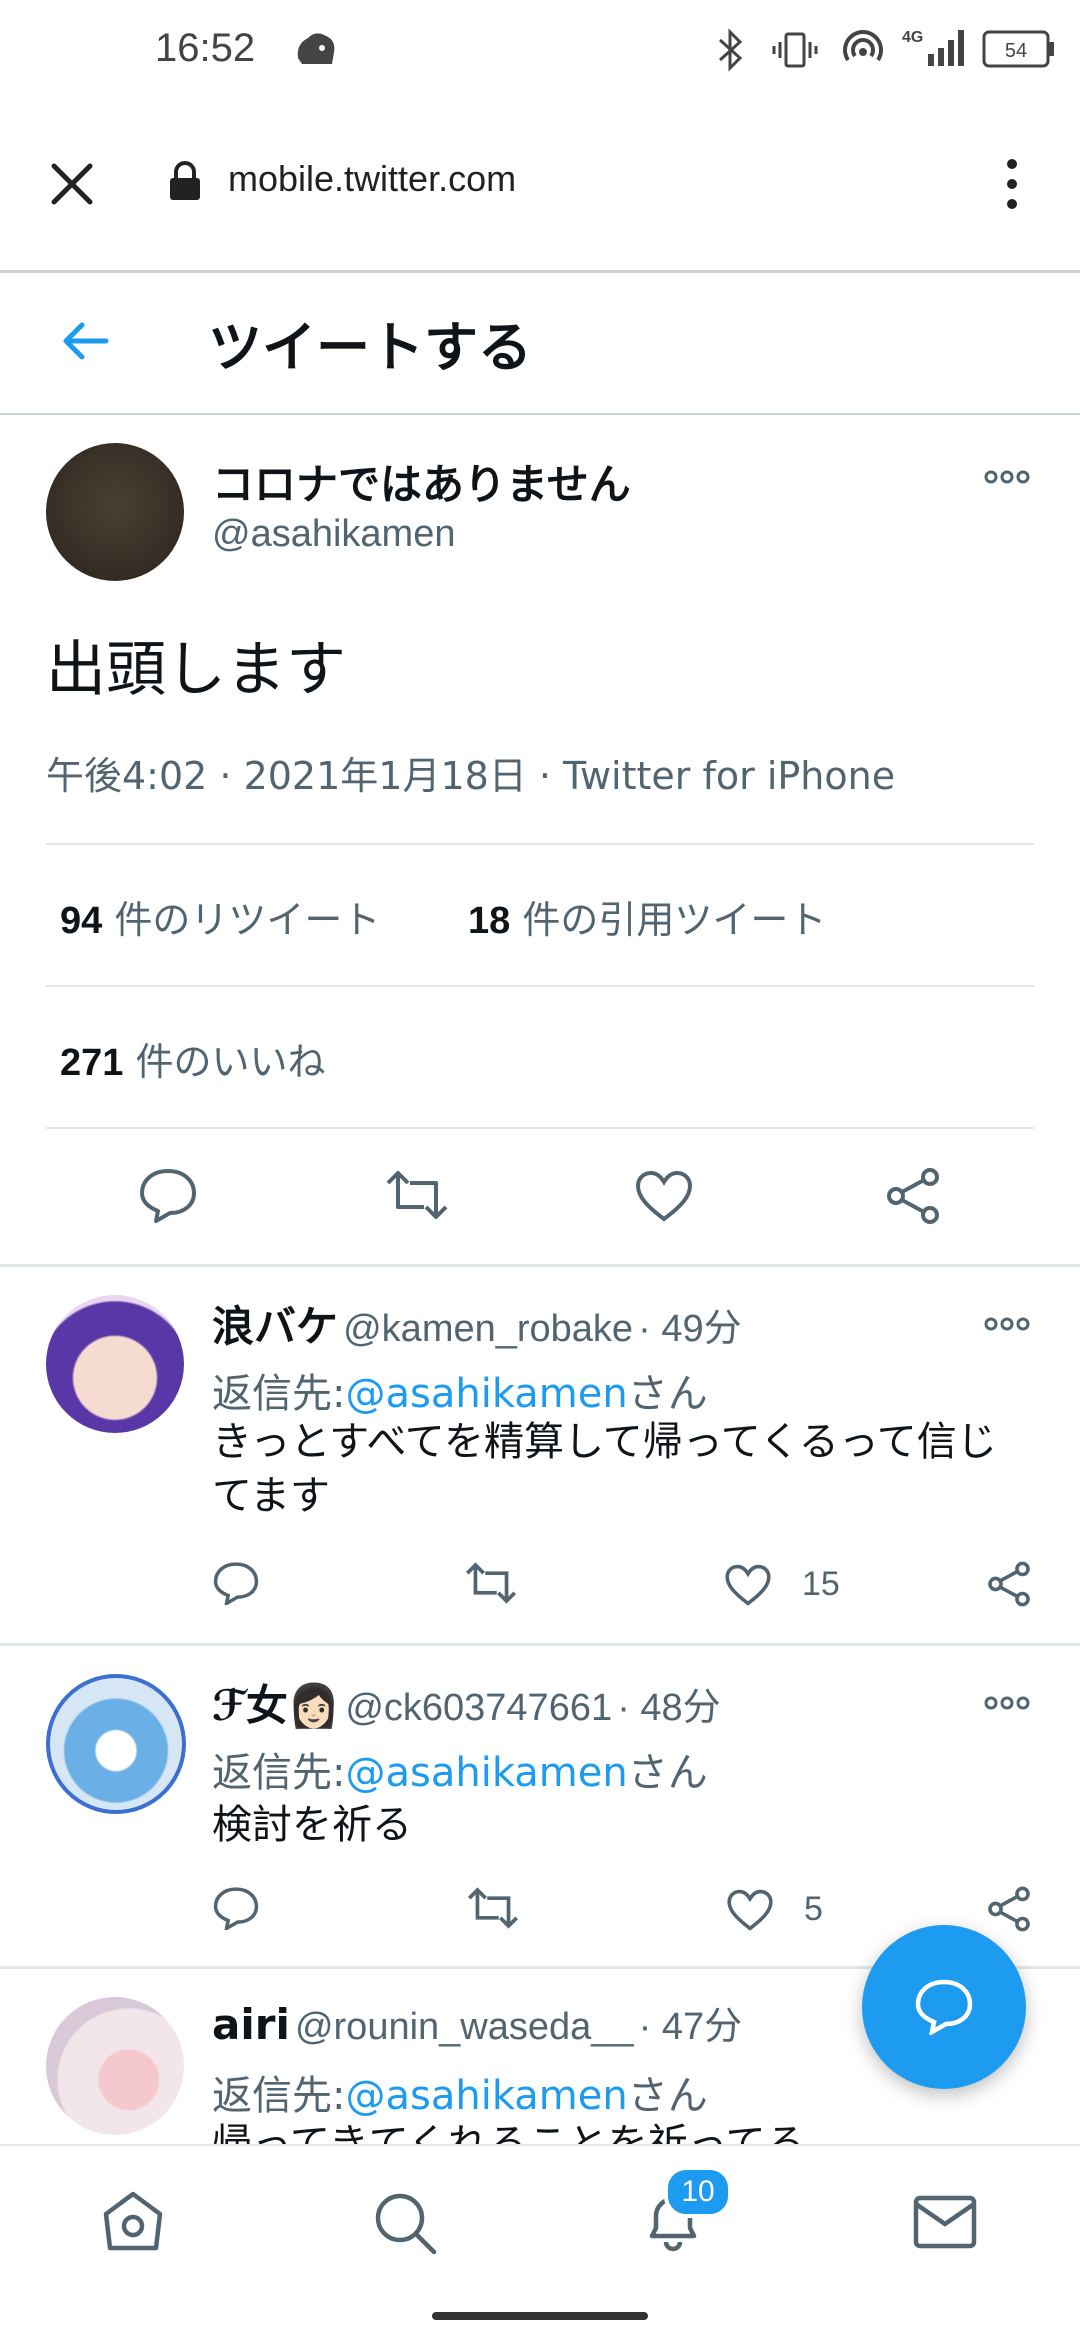 The width and height of the screenshot is (1080, 2340). Describe the element at coordinates (674, 920) in the screenshot. I see `quotes-label: 件の引用ツイート` at that location.